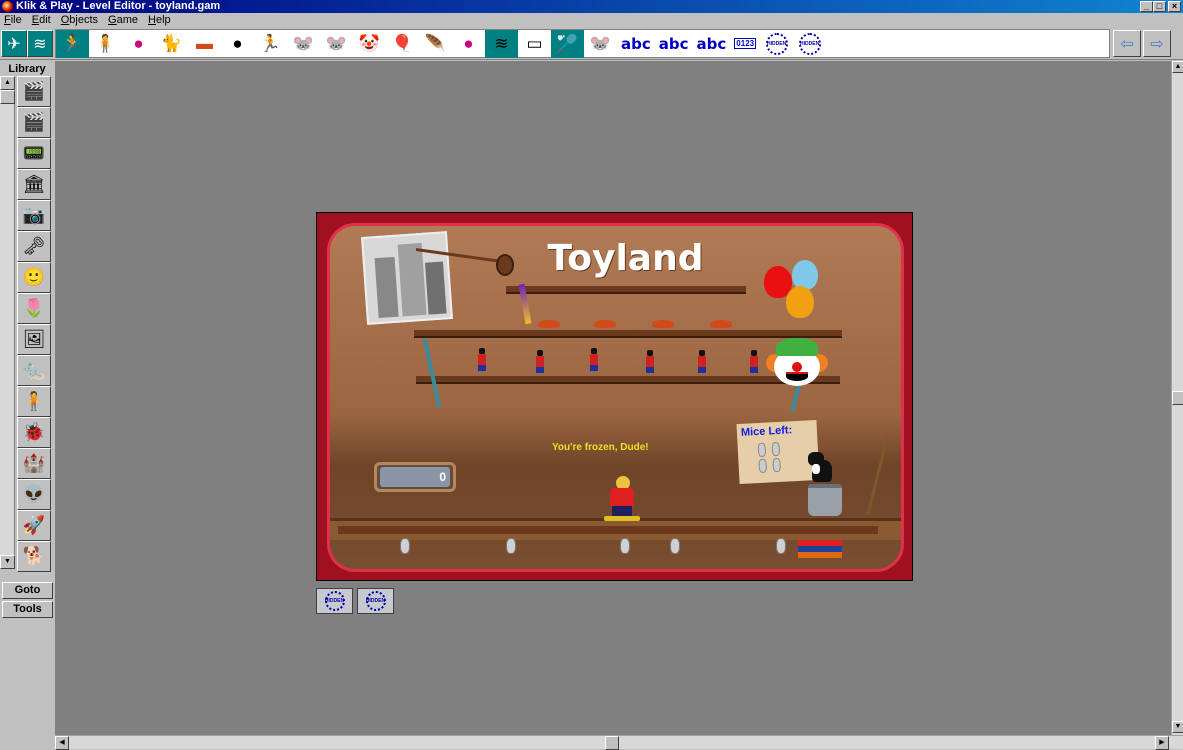 The image size is (1183, 750). I want to click on library-scroll-thumb, so click(7, 97).